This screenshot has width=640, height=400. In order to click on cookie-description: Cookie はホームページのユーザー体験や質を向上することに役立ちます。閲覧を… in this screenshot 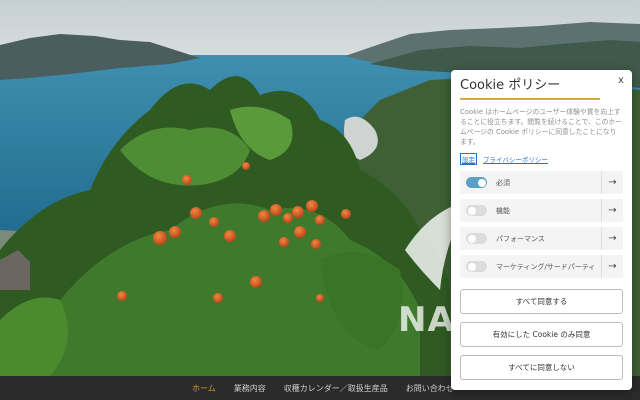, I will do `click(541, 127)`.